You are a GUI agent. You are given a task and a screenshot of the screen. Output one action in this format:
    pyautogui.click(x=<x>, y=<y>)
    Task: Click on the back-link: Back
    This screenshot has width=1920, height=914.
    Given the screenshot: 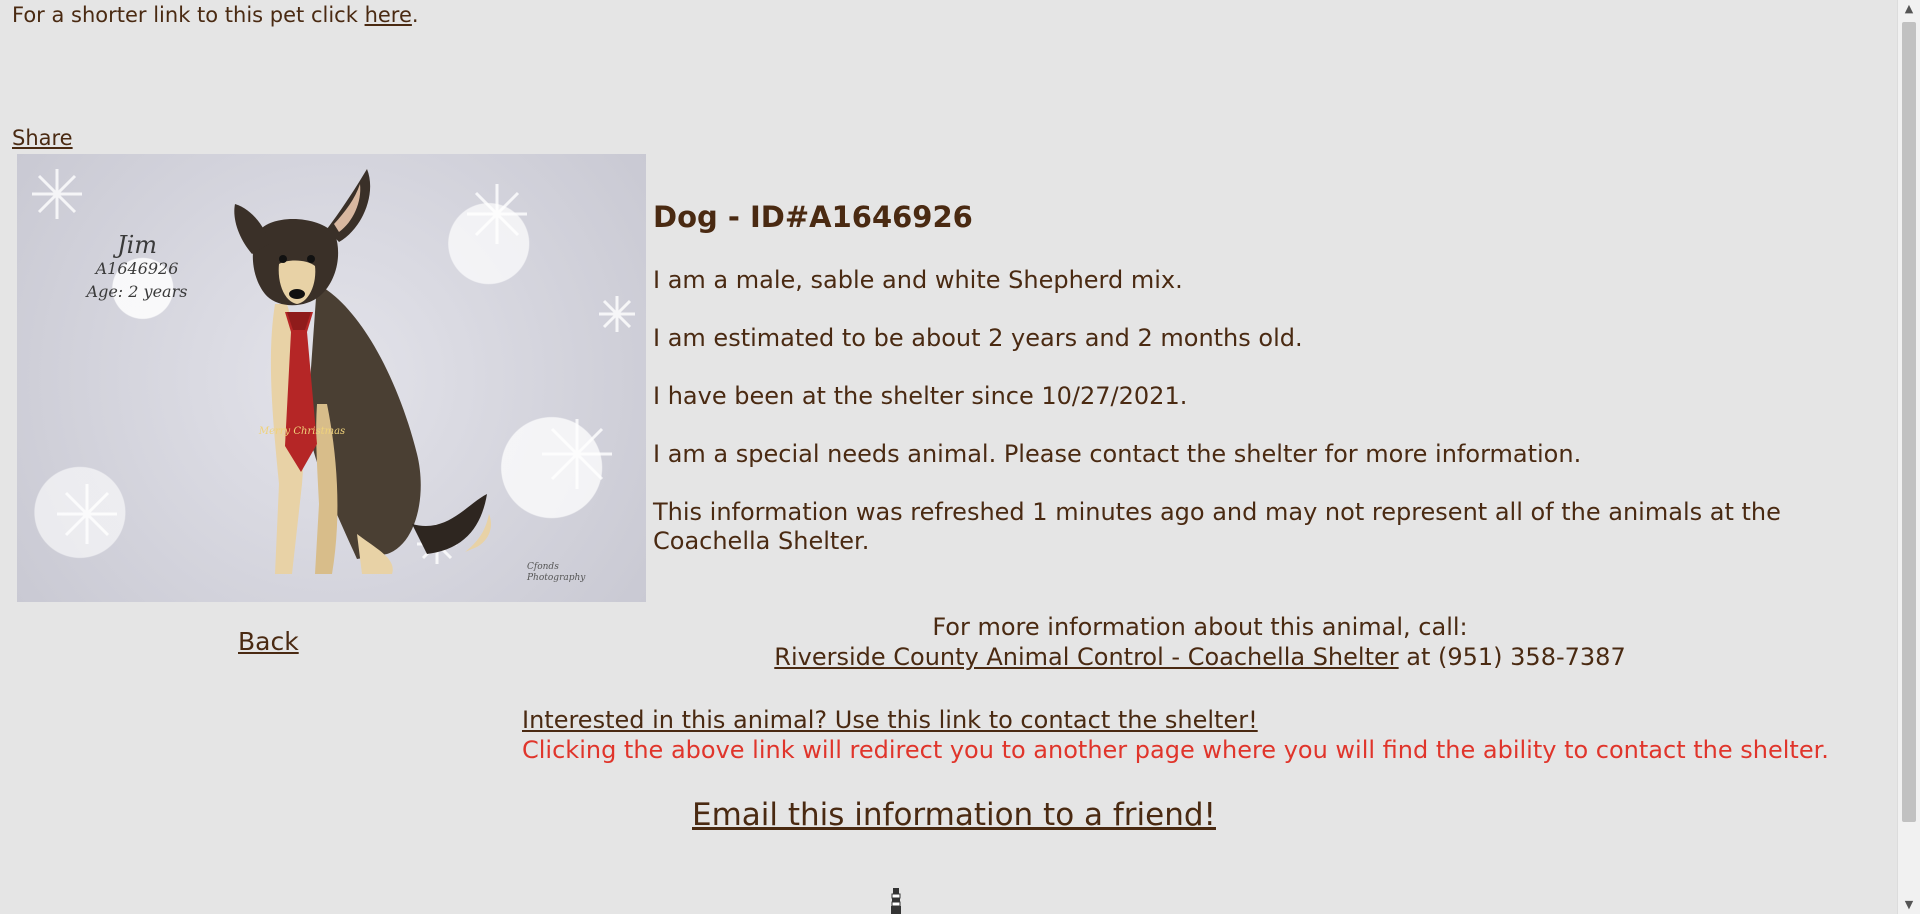 What is the action you would take?
    pyautogui.click(x=268, y=641)
    